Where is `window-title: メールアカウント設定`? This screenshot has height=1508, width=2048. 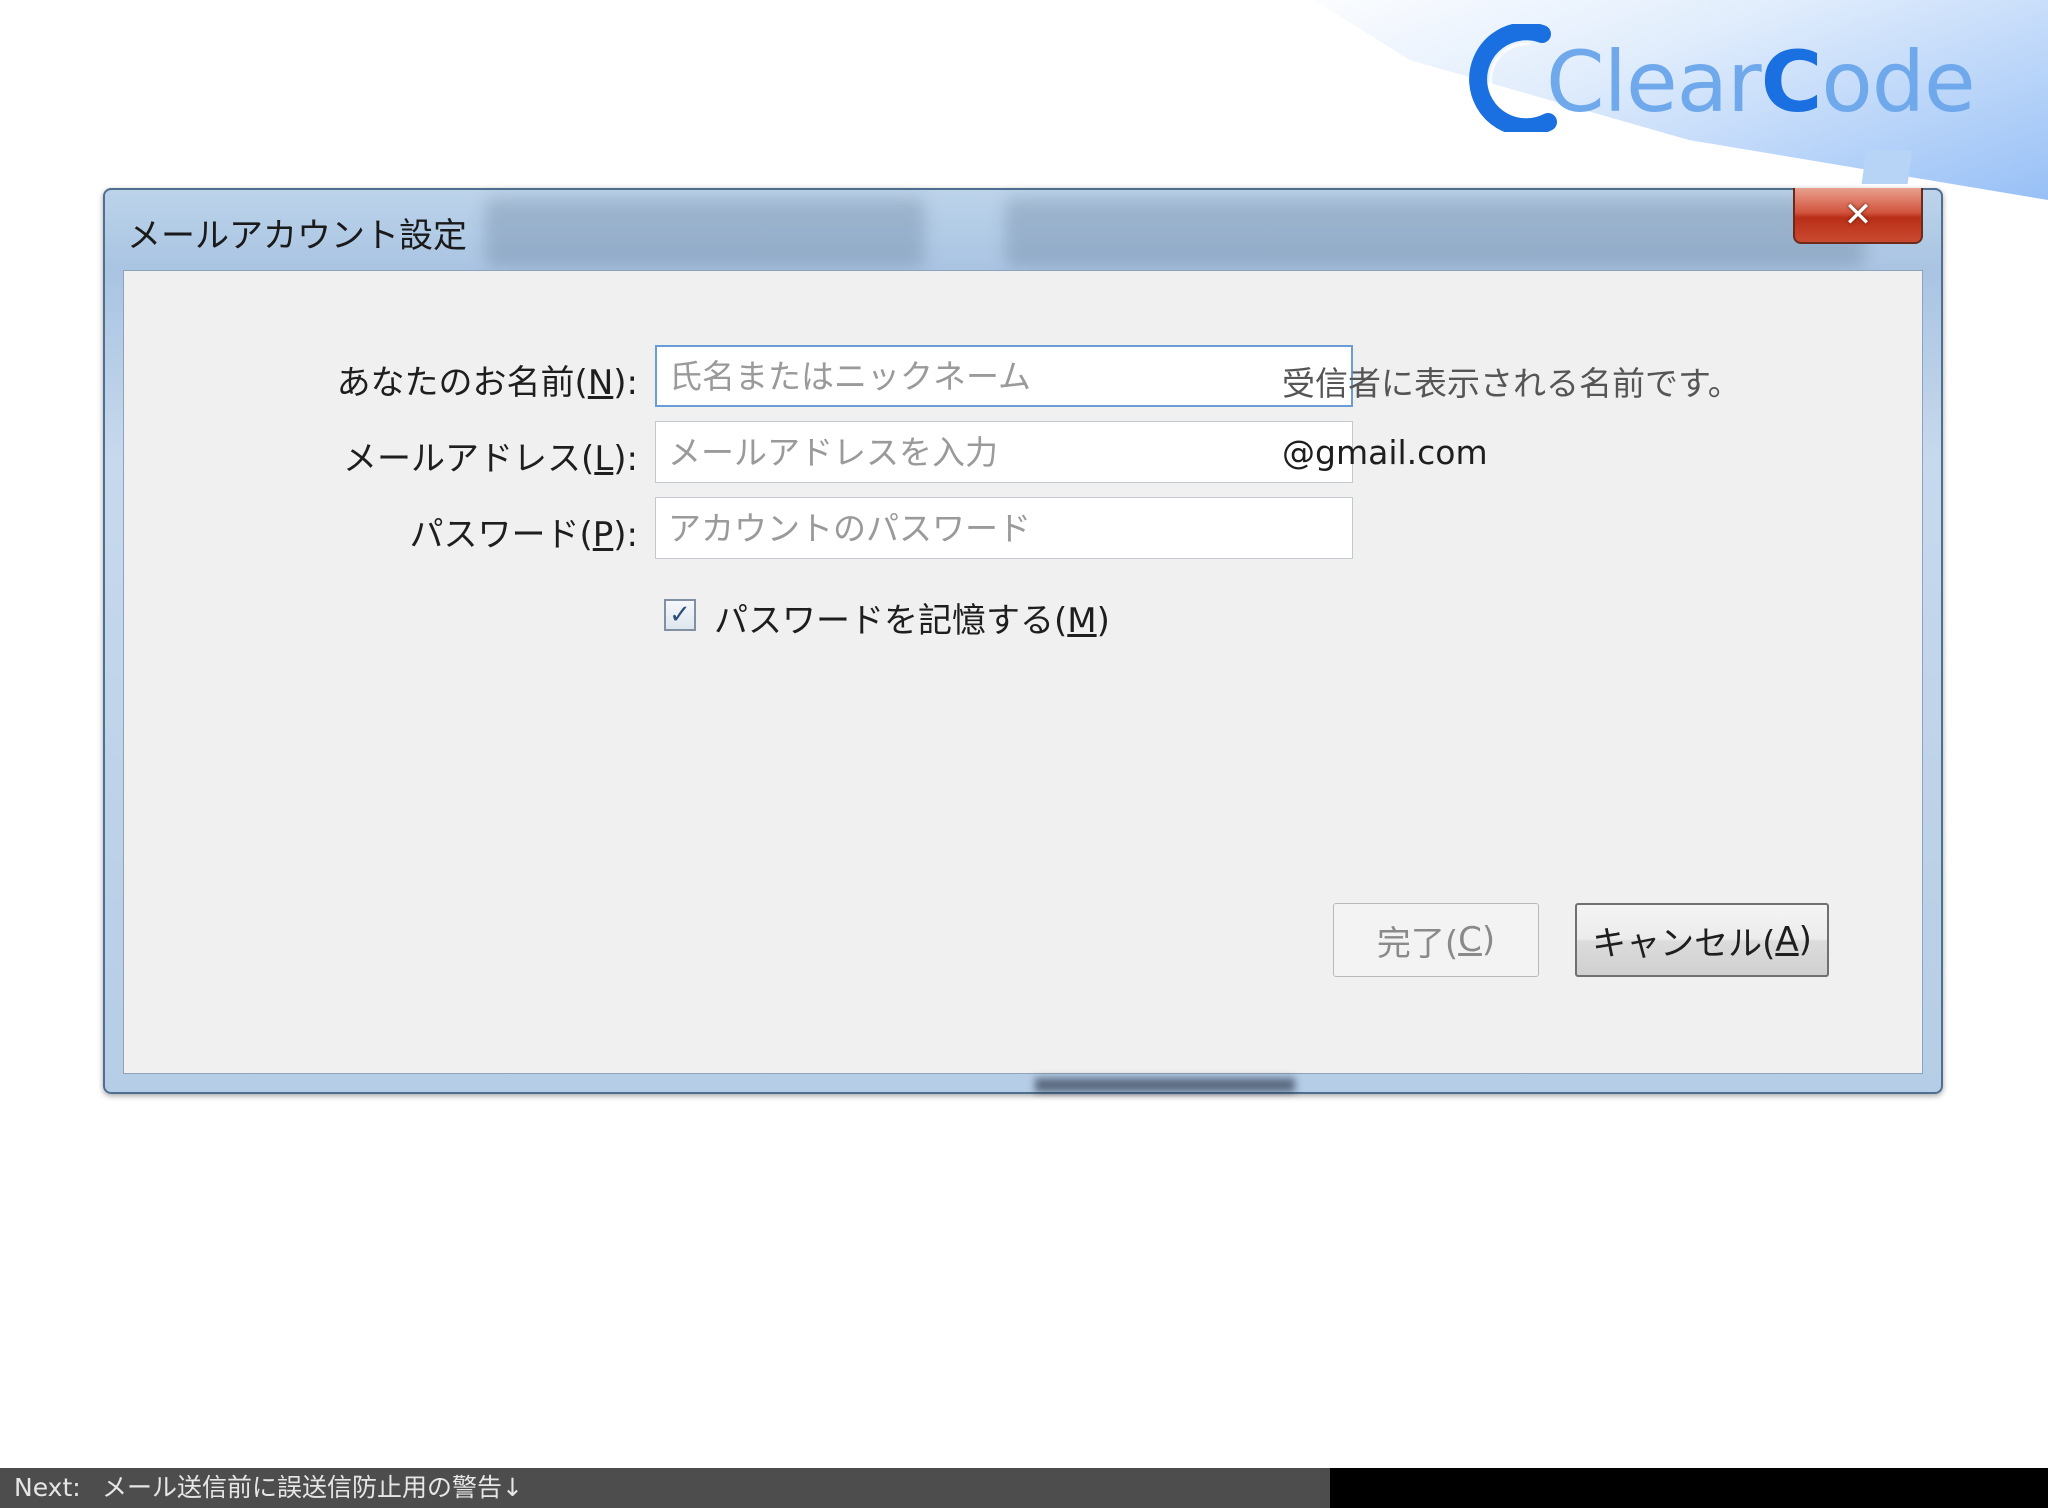 window-title: メールアカウント設定 is located at coordinates (297, 236).